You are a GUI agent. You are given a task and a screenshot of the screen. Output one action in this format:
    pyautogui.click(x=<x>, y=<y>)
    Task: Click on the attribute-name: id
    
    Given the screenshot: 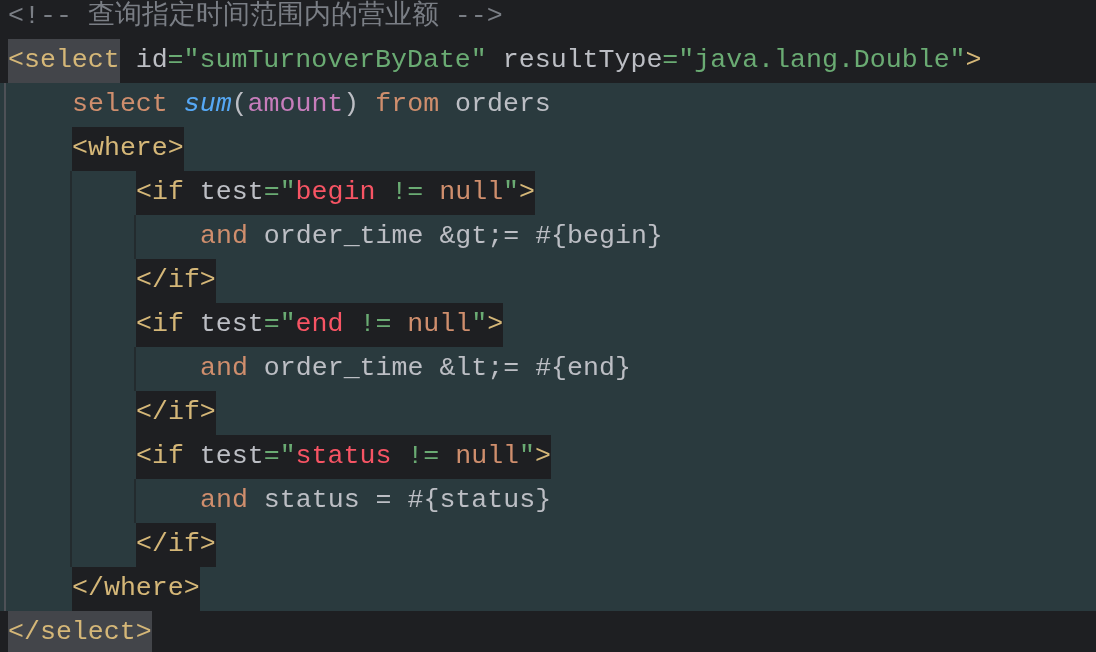 What is the action you would take?
    pyautogui.click(x=151, y=61)
    